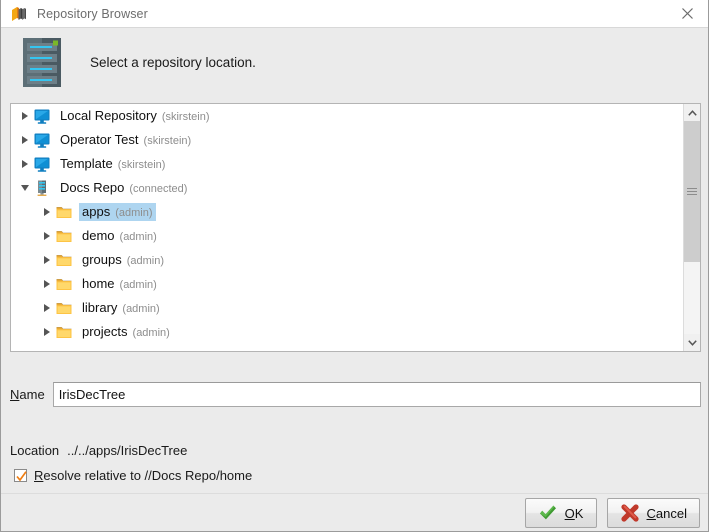 This screenshot has height=532, width=709. I want to click on tree-row: groups (admin), so click(347, 260).